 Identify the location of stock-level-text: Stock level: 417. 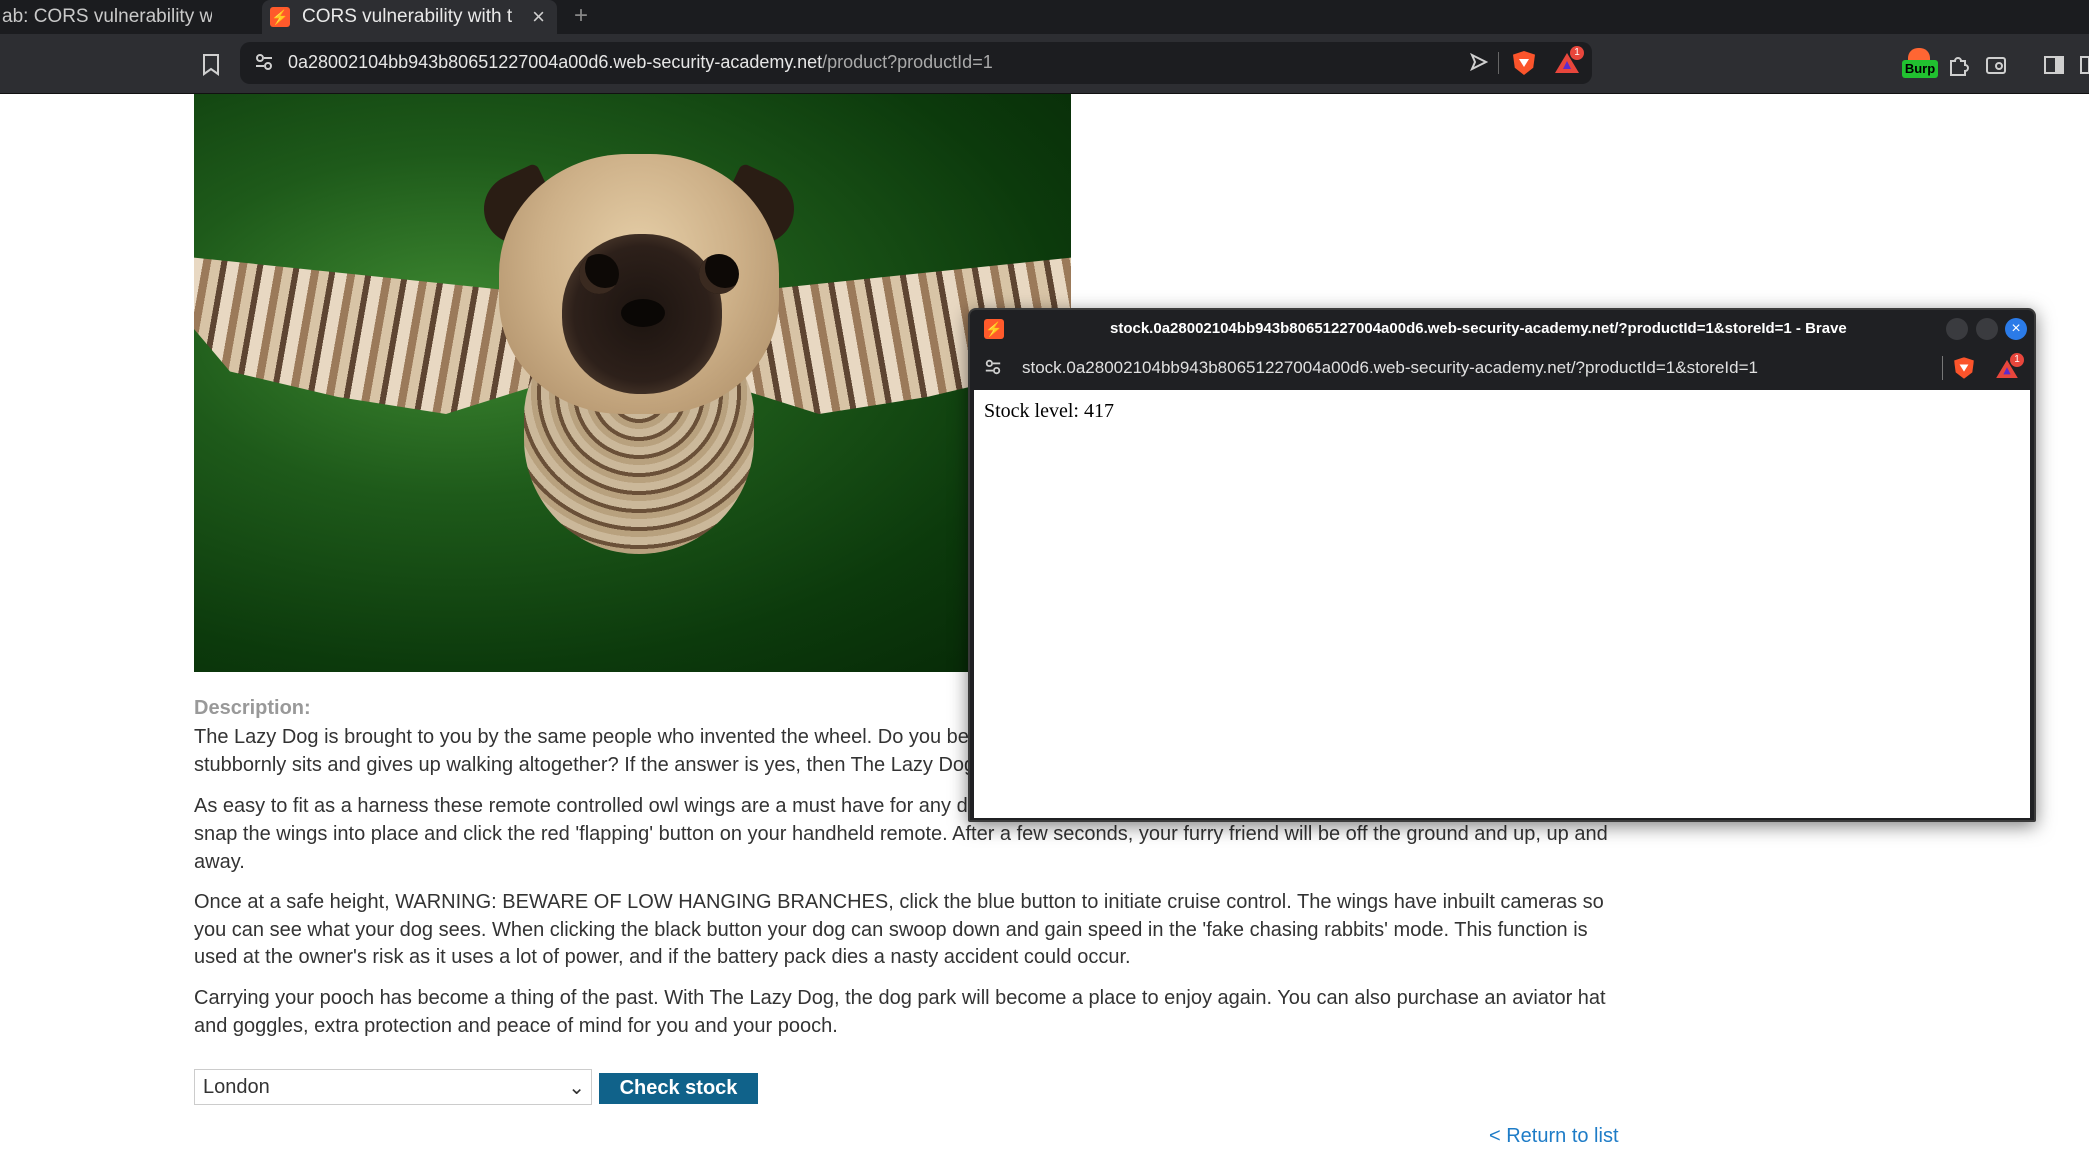
(1049, 411).